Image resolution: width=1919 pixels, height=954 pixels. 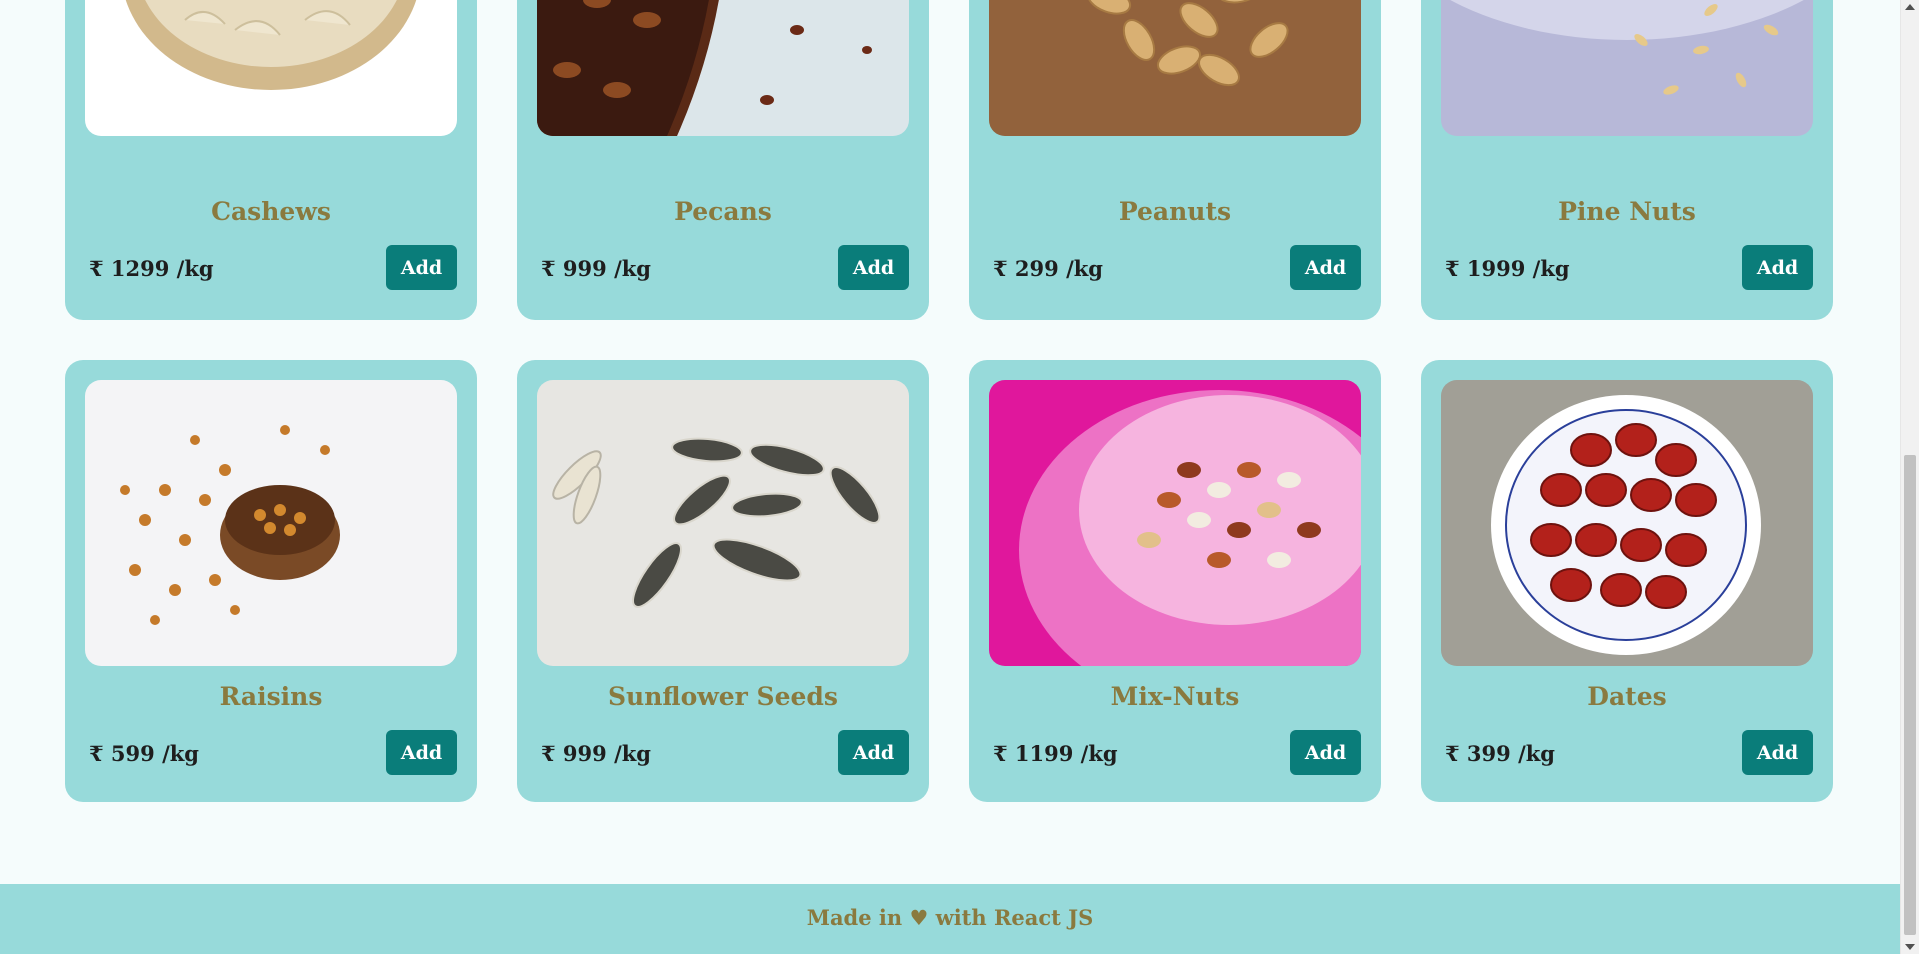 What do you see at coordinates (271, 68) in the screenshot?
I see `cashews-image` at bounding box center [271, 68].